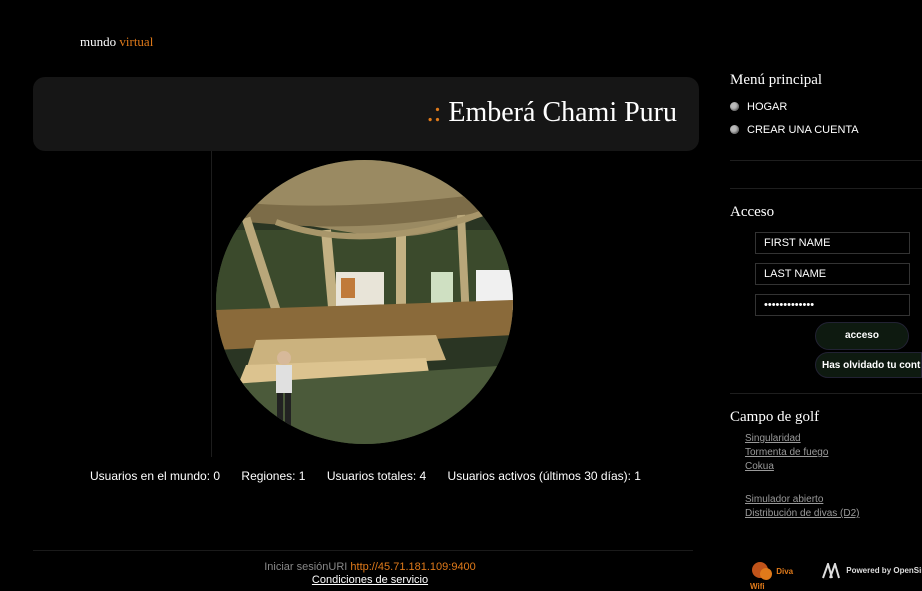  Describe the element at coordinates (752, 212) in the screenshot. I see `login-heading: Acceso` at that location.